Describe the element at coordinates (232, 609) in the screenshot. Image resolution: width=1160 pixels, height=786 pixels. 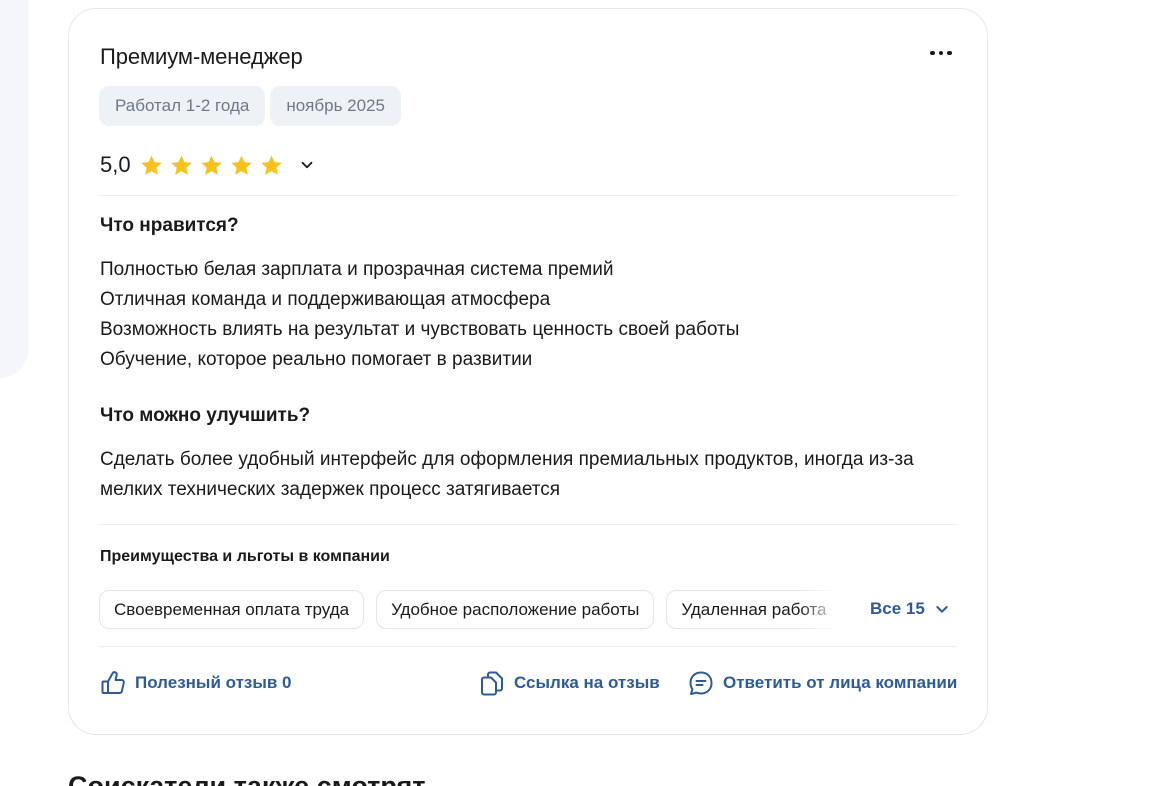
I see `benefit-chip: Своевременная оплата труда` at that location.